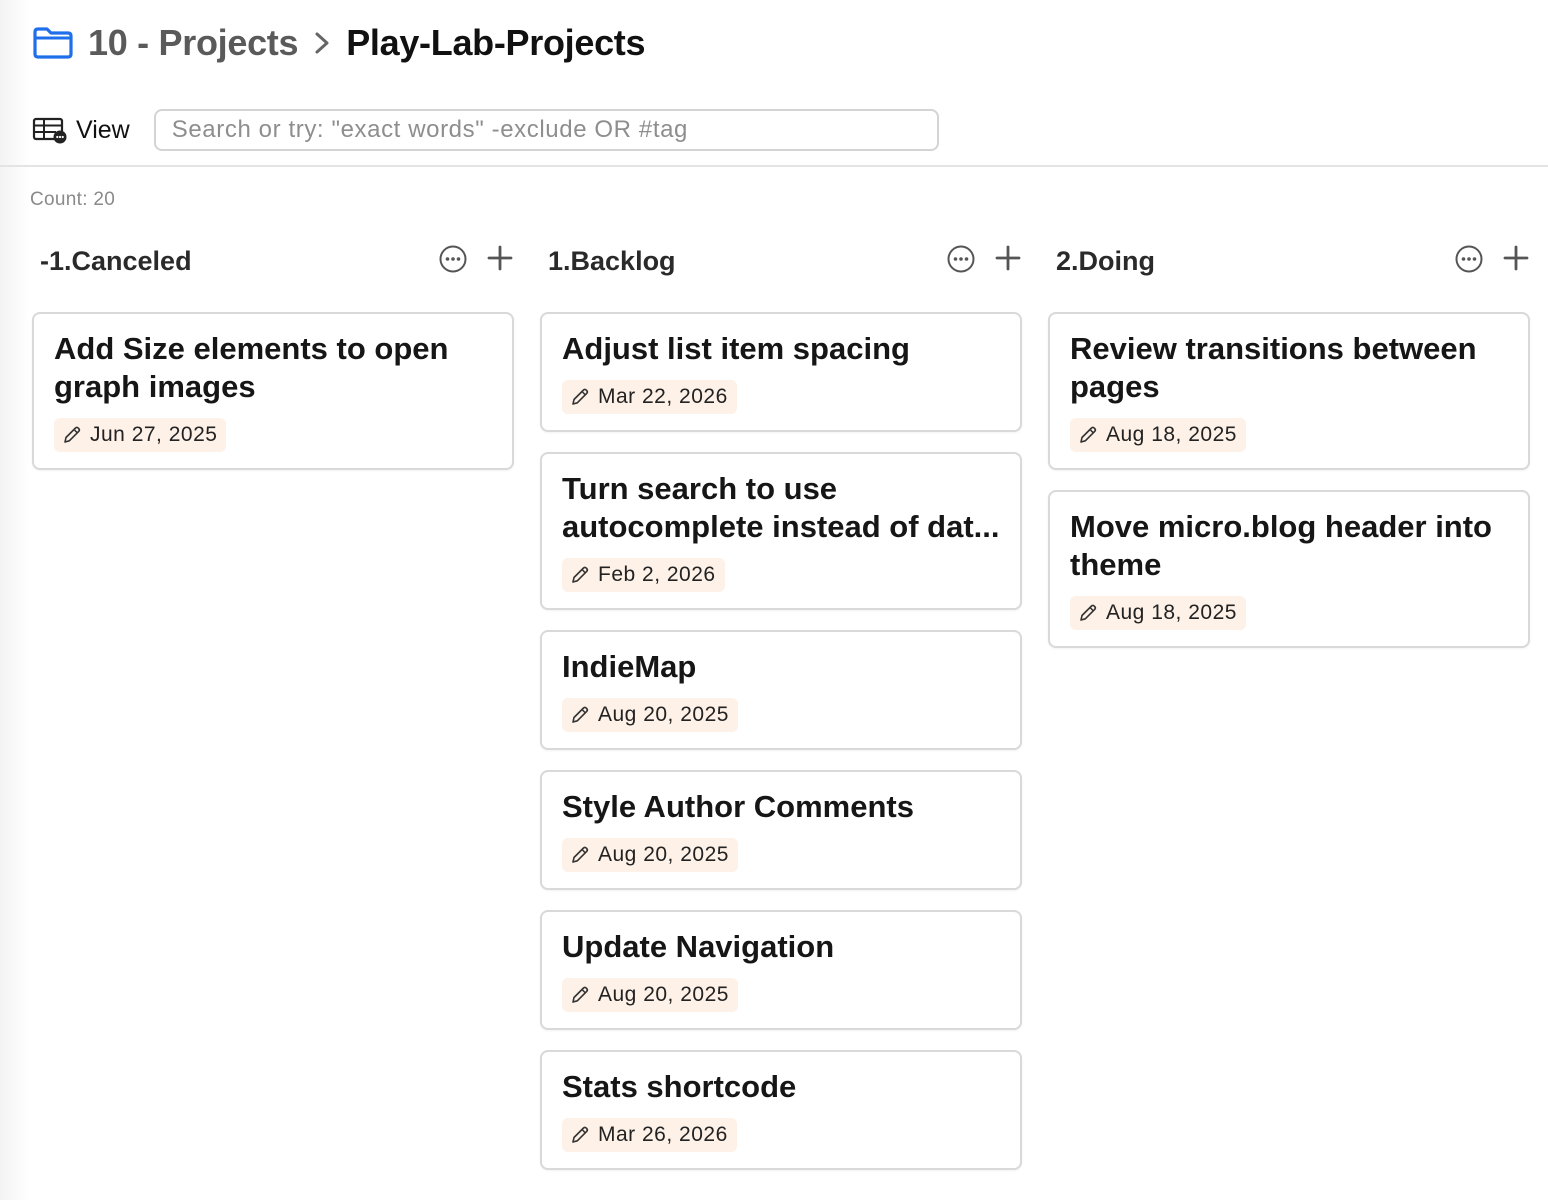 Image resolution: width=1548 pixels, height=1200 pixels. What do you see at coordinates (1273, 367) in the screenshot?
I see `card-title: Review transitions between pages` at bounding box center [1273, 367].